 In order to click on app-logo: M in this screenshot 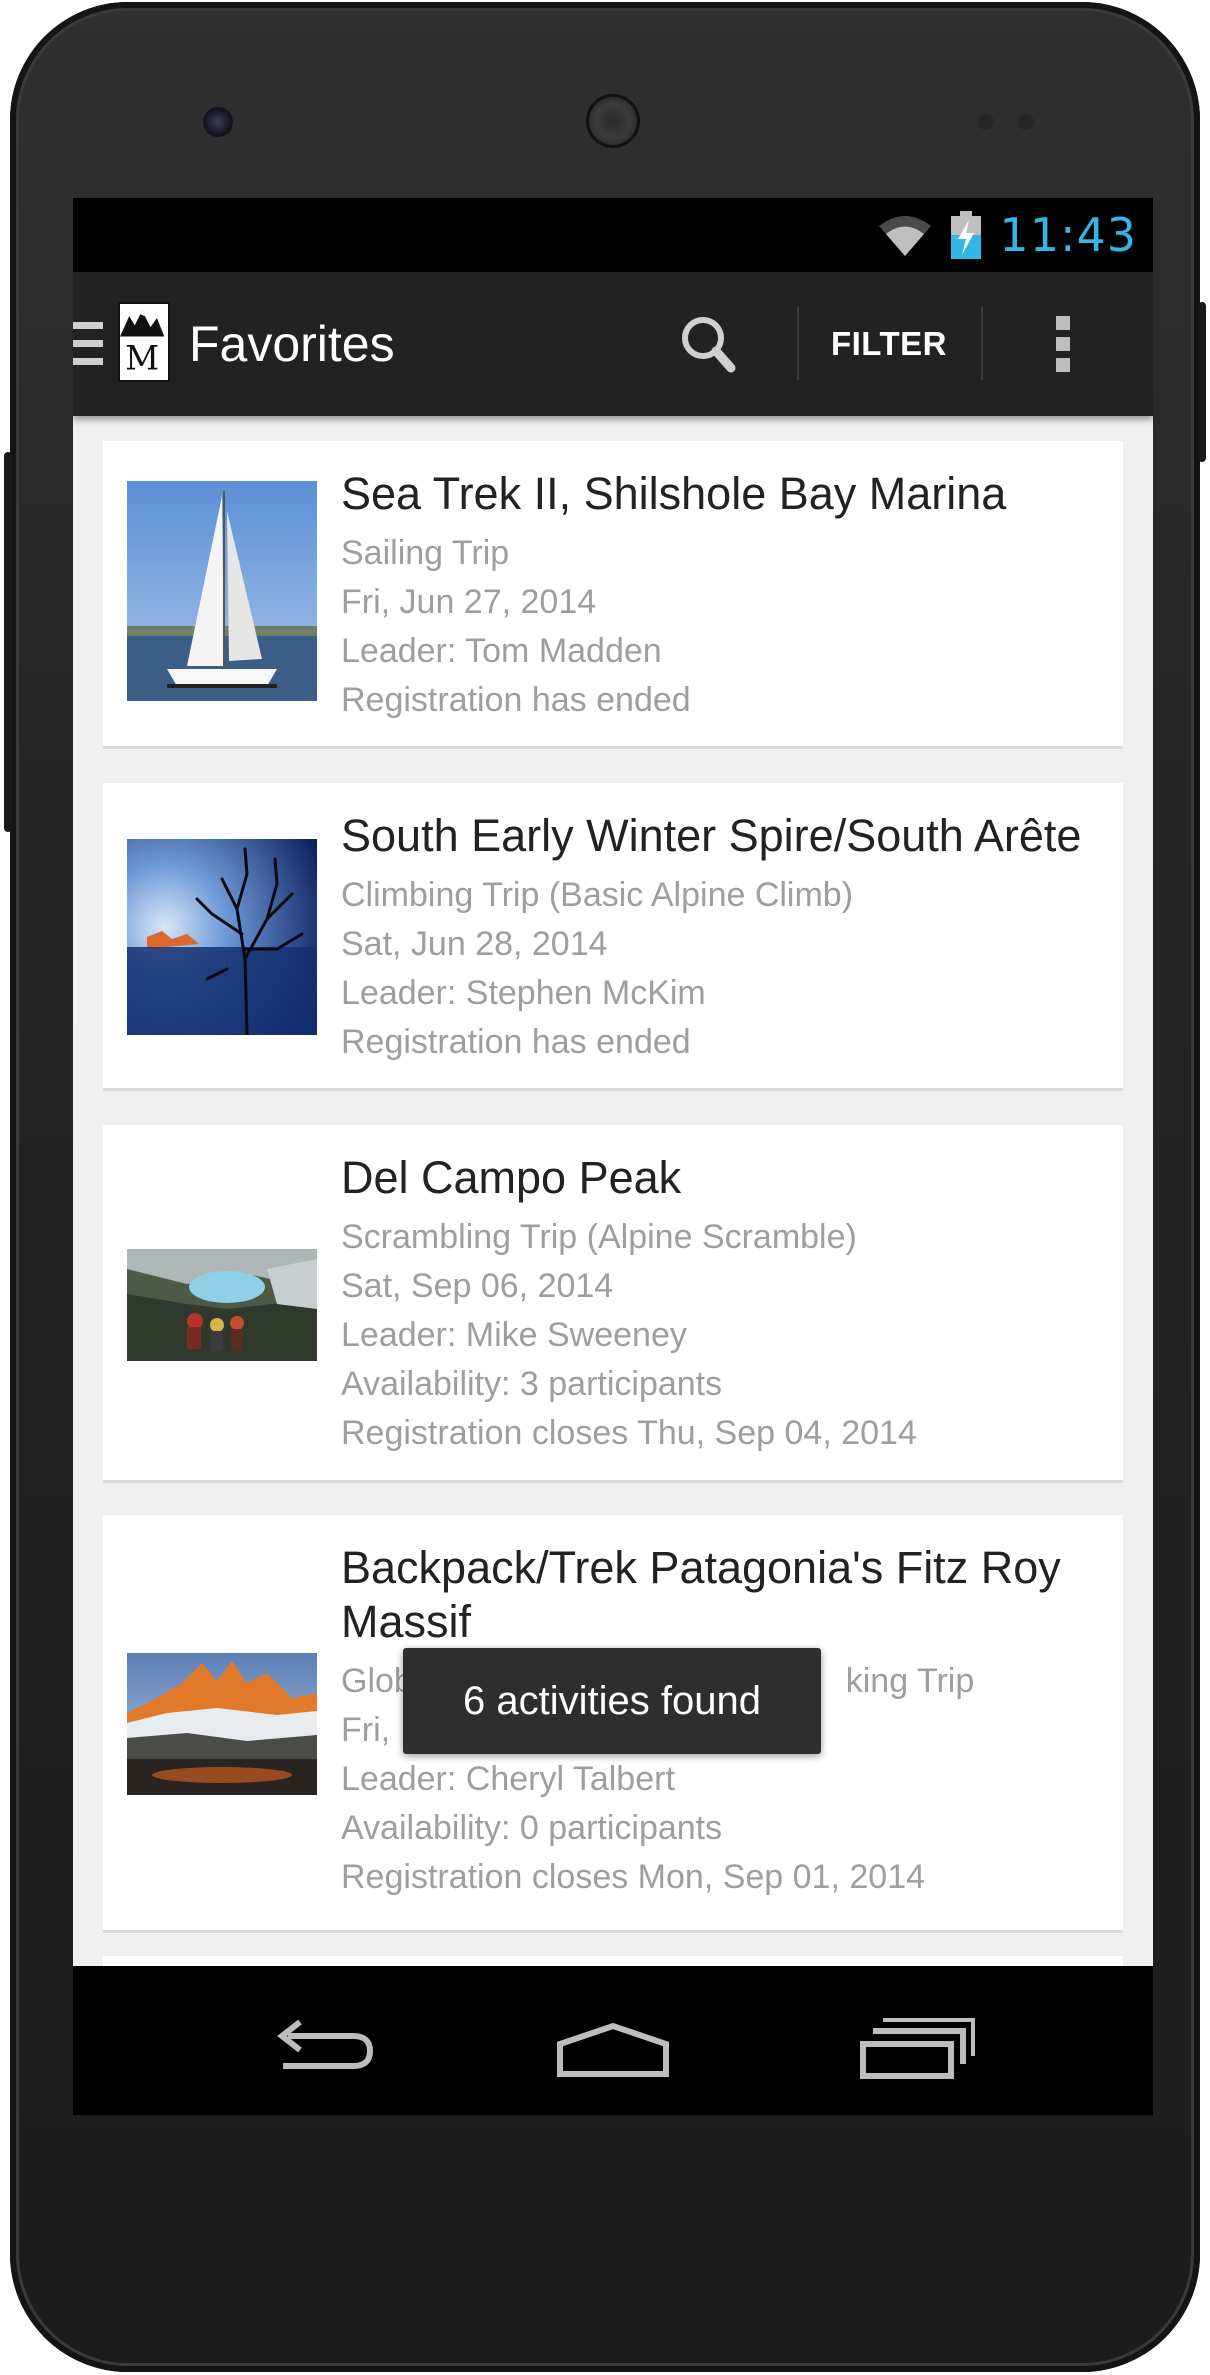, I will do `click(144, 342)`.